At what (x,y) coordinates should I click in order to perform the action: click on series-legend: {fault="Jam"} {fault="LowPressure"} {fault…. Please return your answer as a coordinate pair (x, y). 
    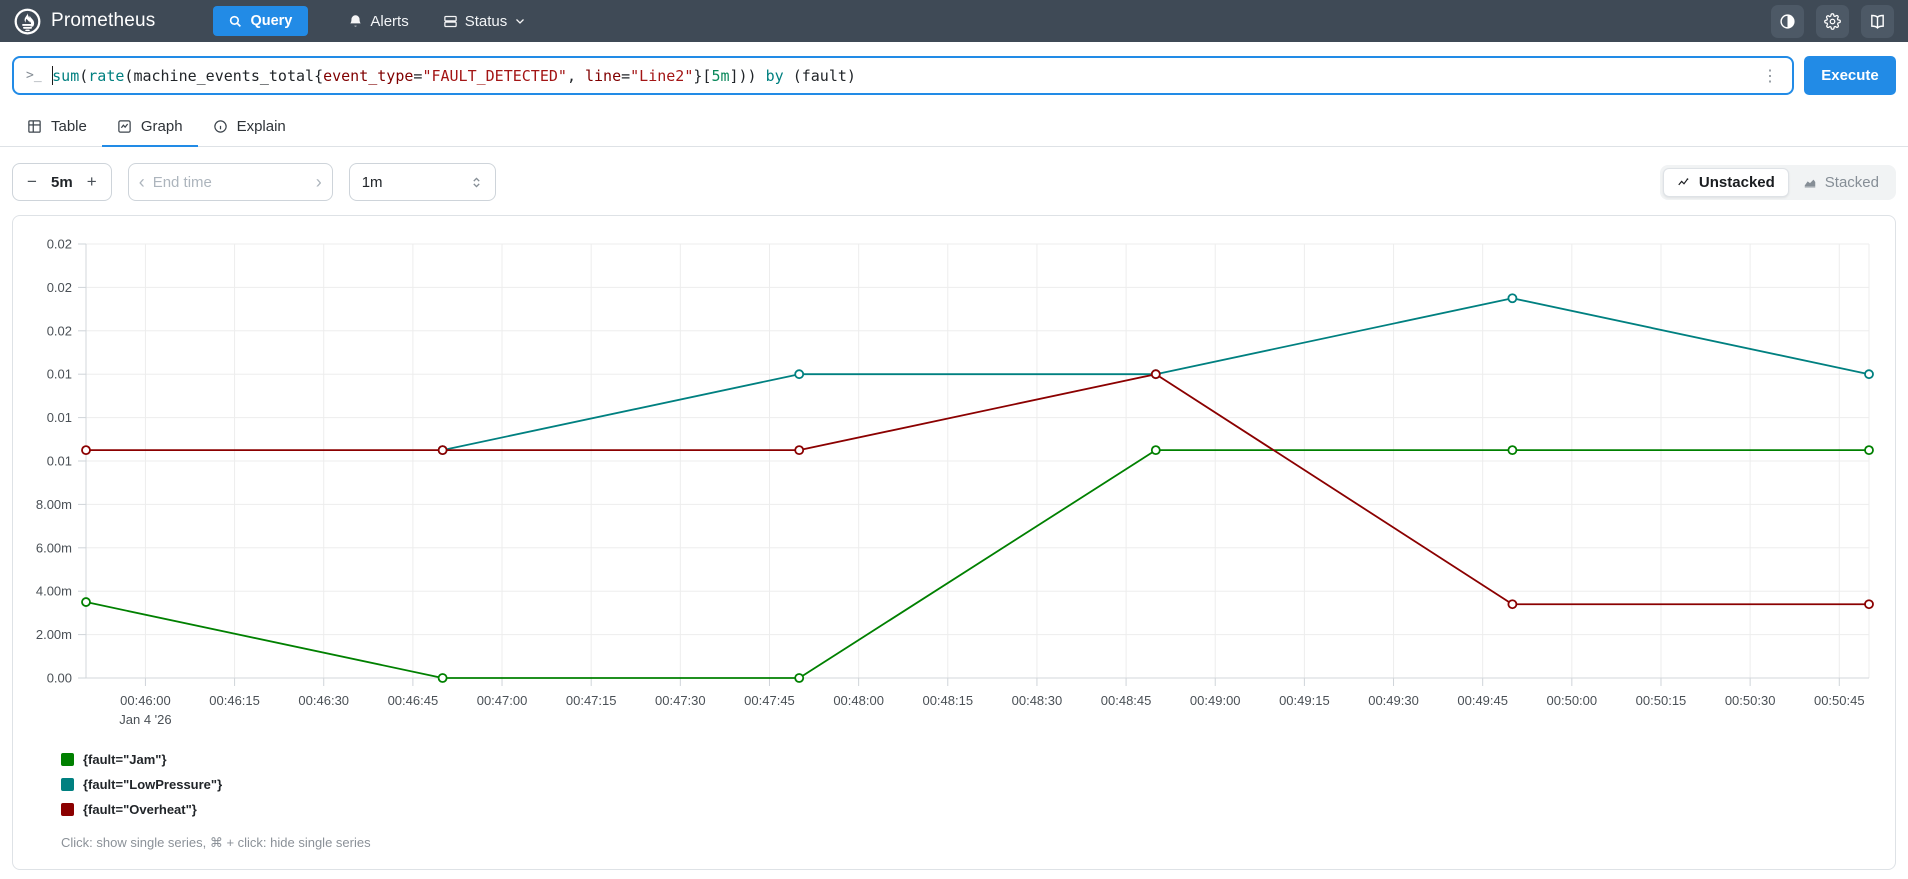
    Looking at the image, I should click on (969, 784).